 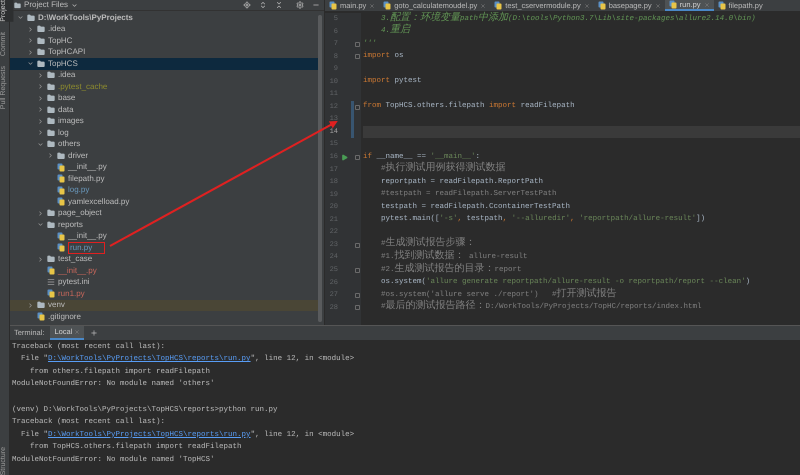 I want to click on tree-item-label: venv, so click(x=56, y=305).